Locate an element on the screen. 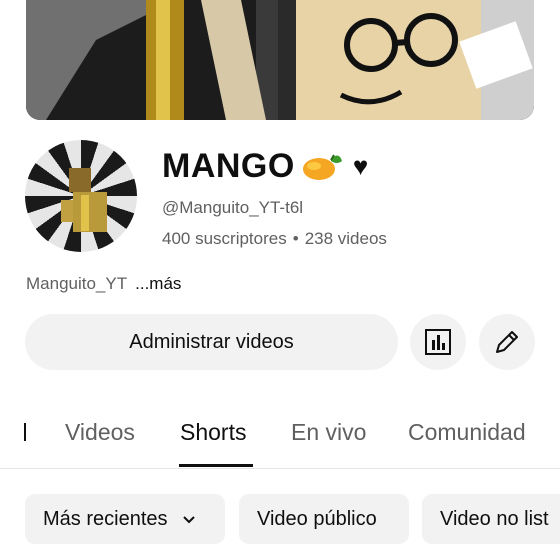 The width and height of the screenshot is (560, 560). filter-chip-recent: Más recientes is located at coordinates (125, 519).